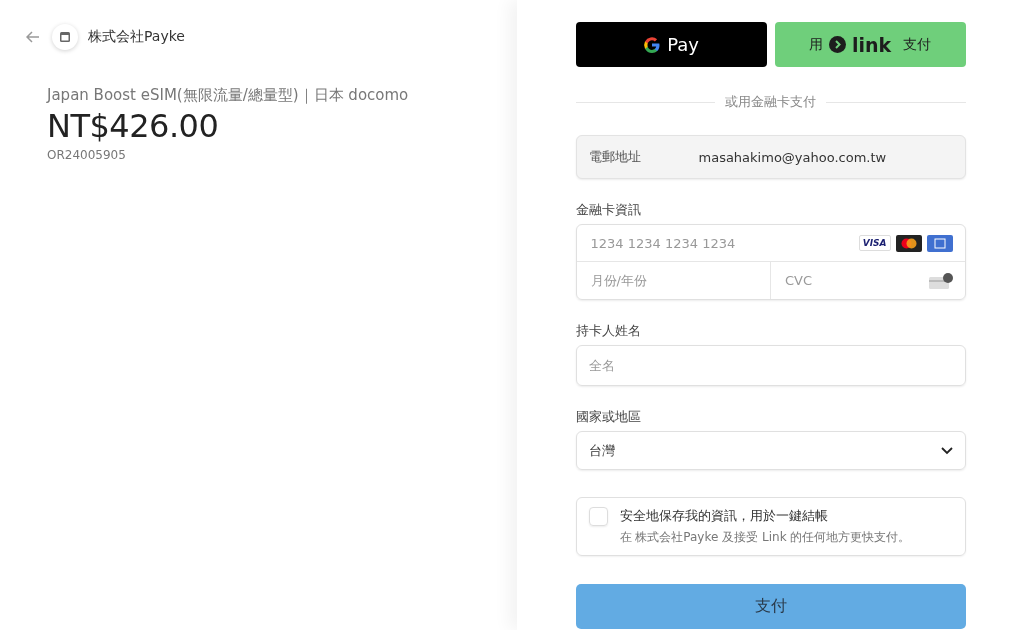 The height and width of the screenshot is (630, 1024). I want to click on cardholder-label: 持卡人姓名, so click(608, 331).